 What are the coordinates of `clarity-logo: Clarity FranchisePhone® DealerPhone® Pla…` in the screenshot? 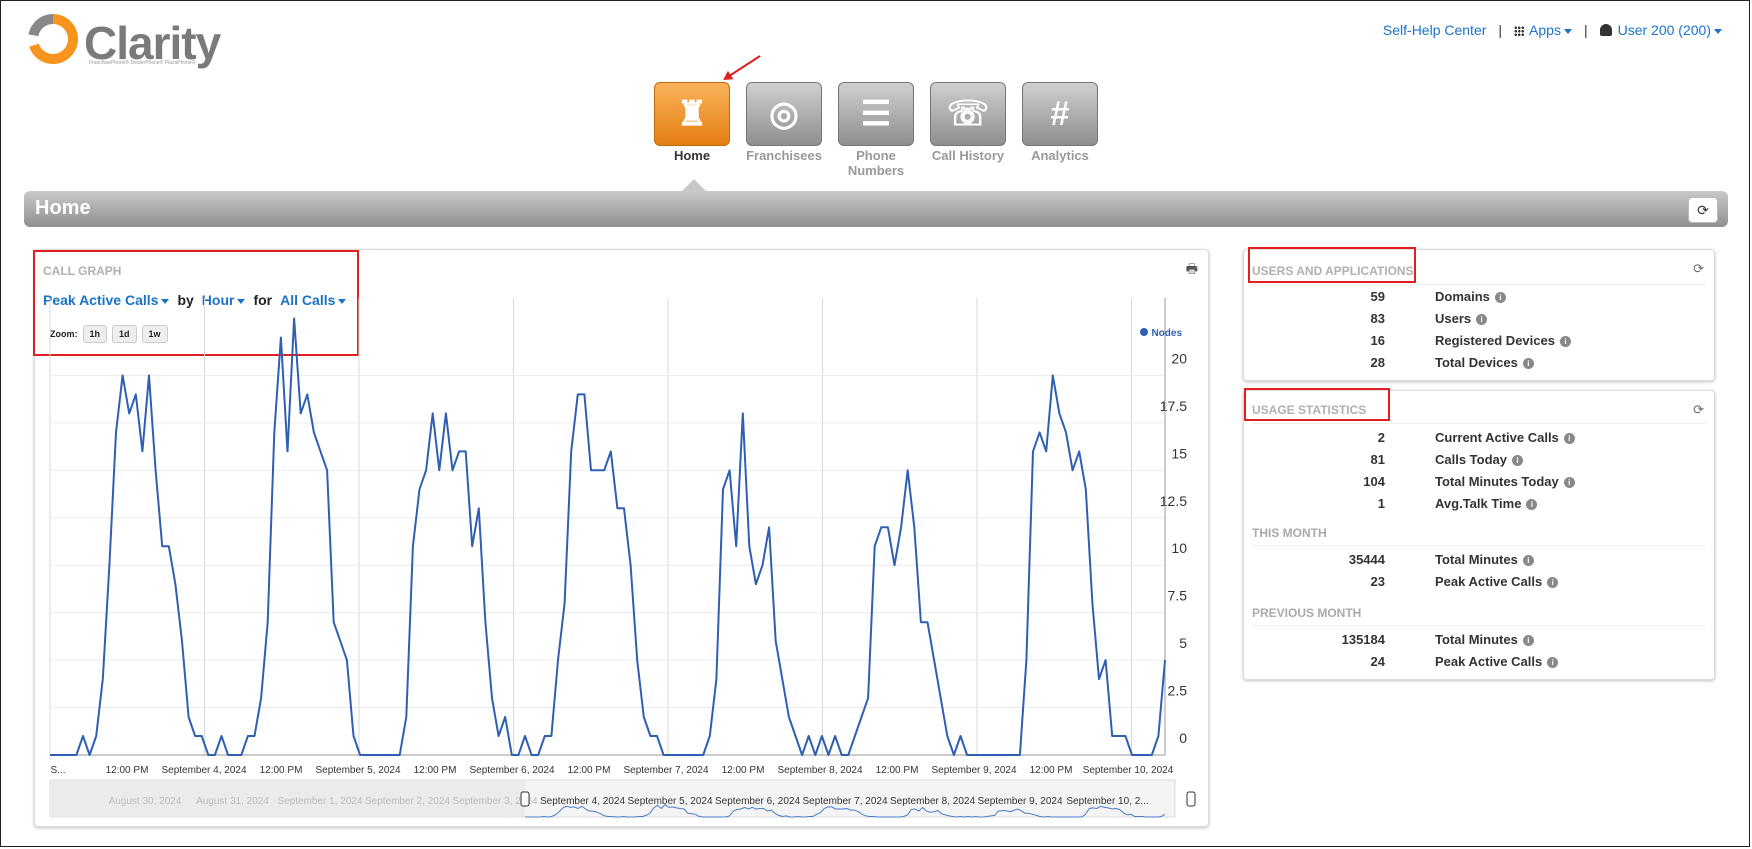 It's located at (128, 42).